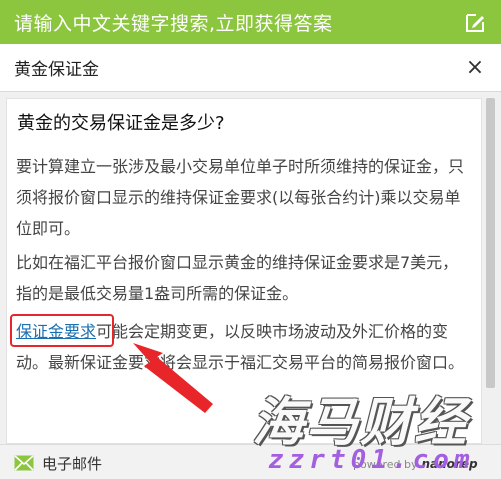  What do you see at coordinates (173, 23) in the screenshot?
I see `header-title: 请输入中文关键字搜索,立即获得答案` at bounding box center [173, 23].